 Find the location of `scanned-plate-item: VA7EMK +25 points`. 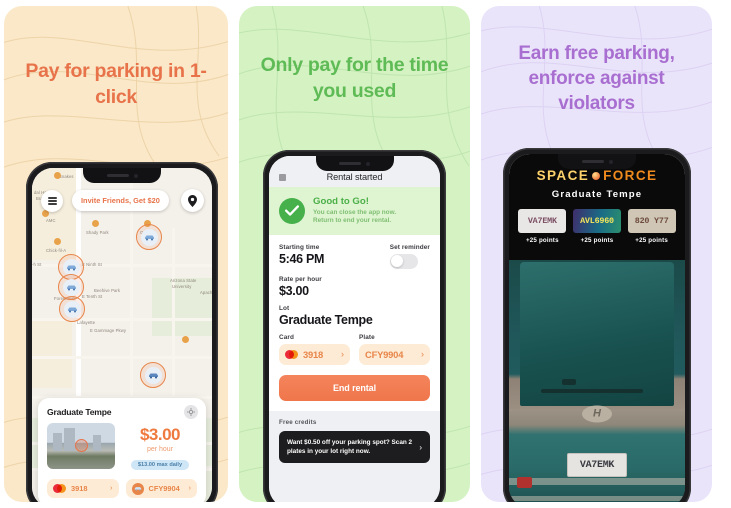

scanned-plate-item: VA7EMK +25 points is located at coordinates (542, 226).